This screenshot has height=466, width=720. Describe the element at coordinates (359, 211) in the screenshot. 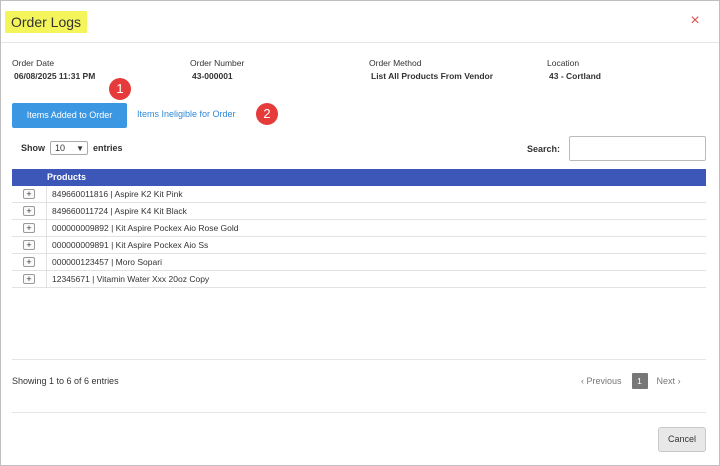

I see `table-row: + 849660011724 | Aspire K4 Kit Black` at that location.